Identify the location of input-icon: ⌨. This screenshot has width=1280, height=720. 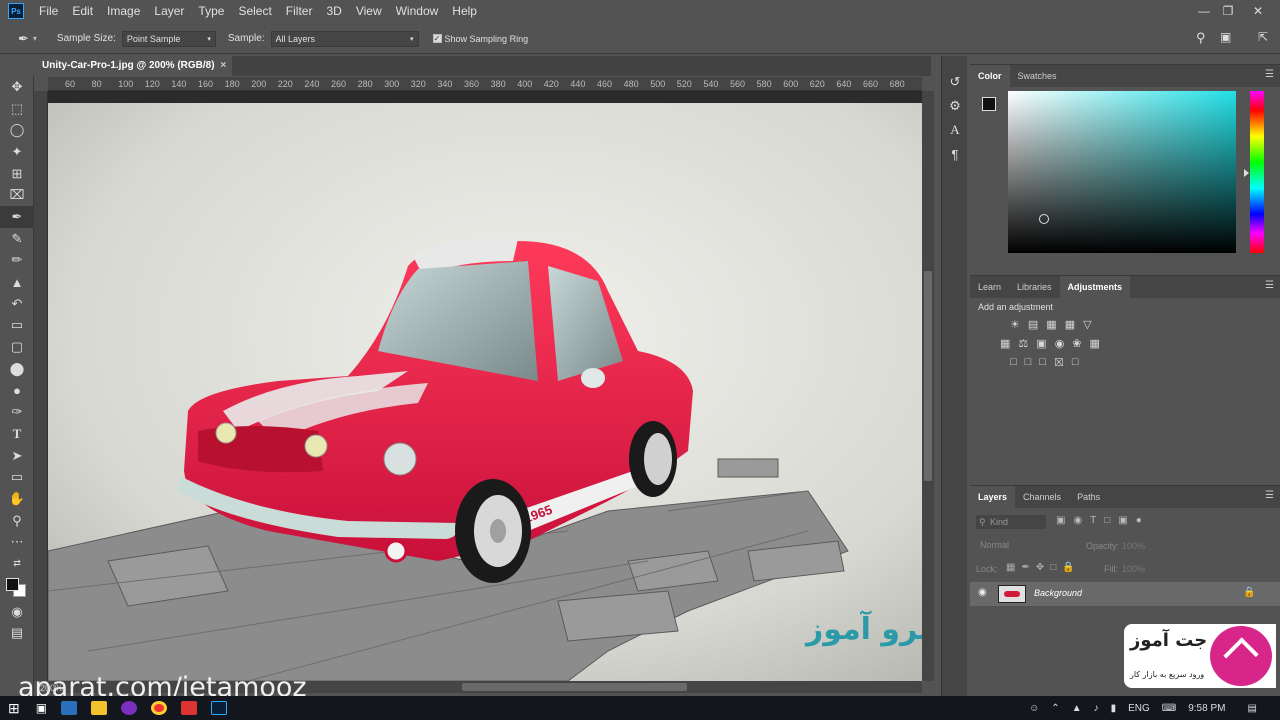
(1169, 708).